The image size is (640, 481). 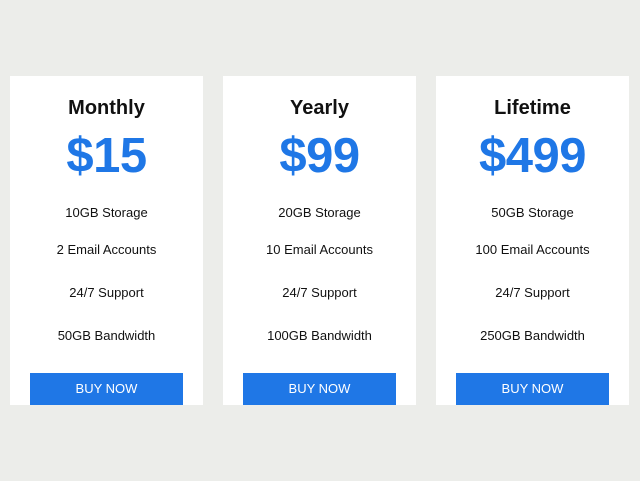 I want to click on plan-name: Yearly, so click(x=319, y=108).